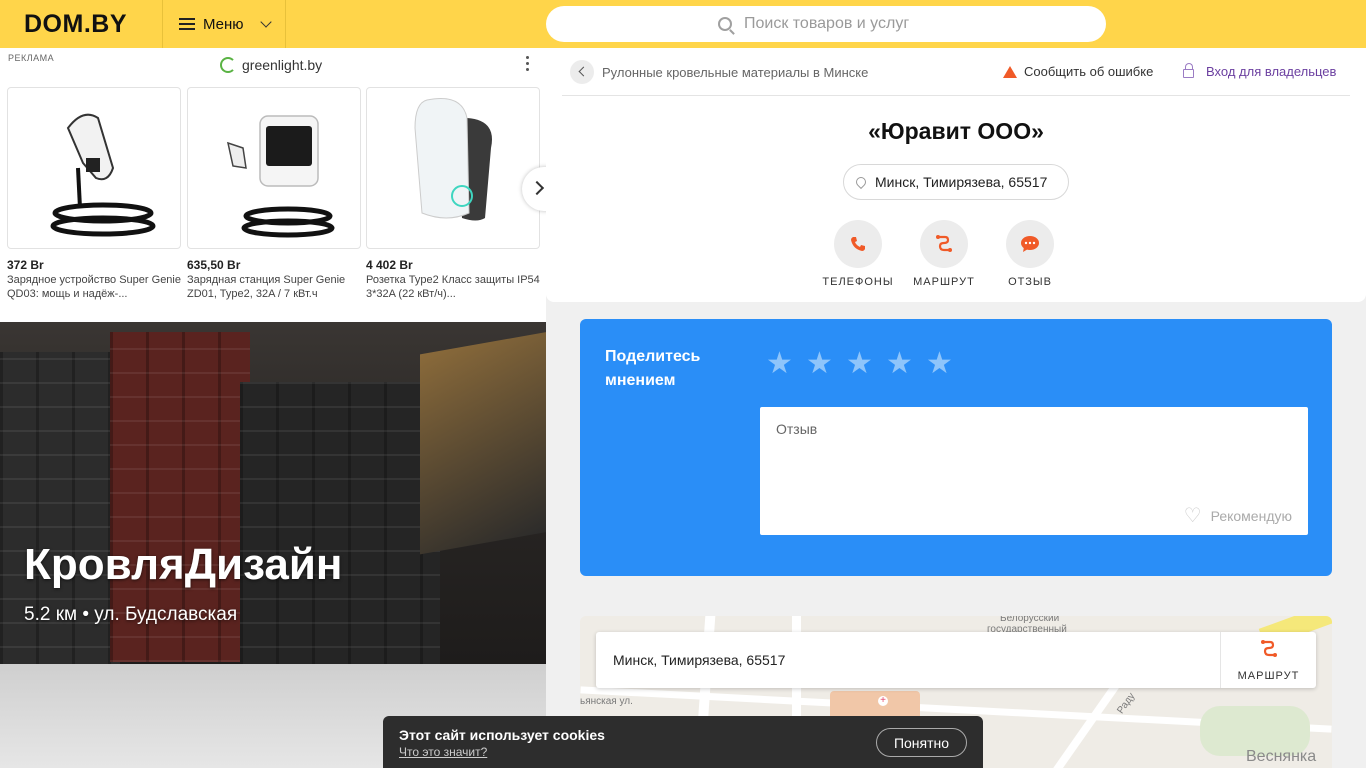  I want to click on recommend-toggle: ♡ Рекомендую, so click(1237, 516).